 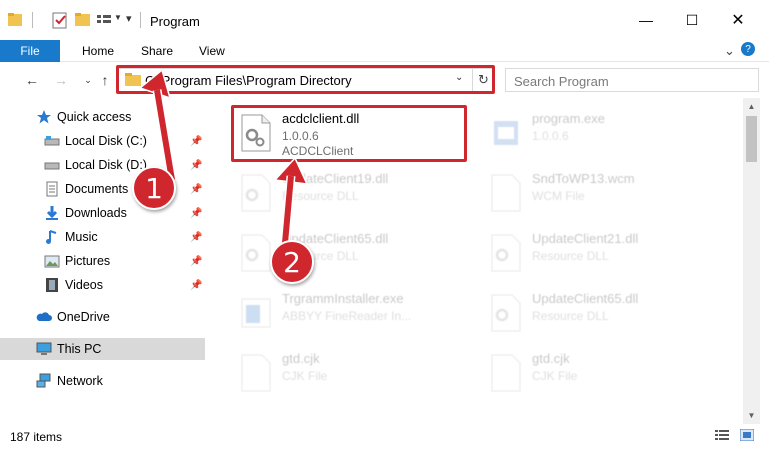 What do you see at coordinates (558, 196) in the screenshot?
I see `file-detail: WCM File` at bounding box center [558, 196].